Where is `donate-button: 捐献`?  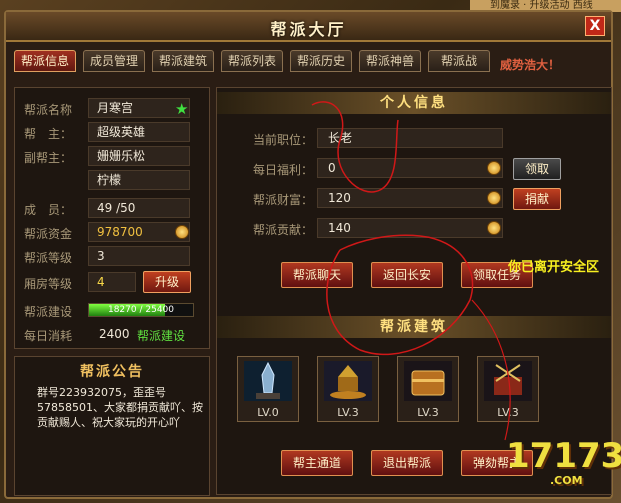
donate-button: 捐献 is located at coordinates (537, 199).